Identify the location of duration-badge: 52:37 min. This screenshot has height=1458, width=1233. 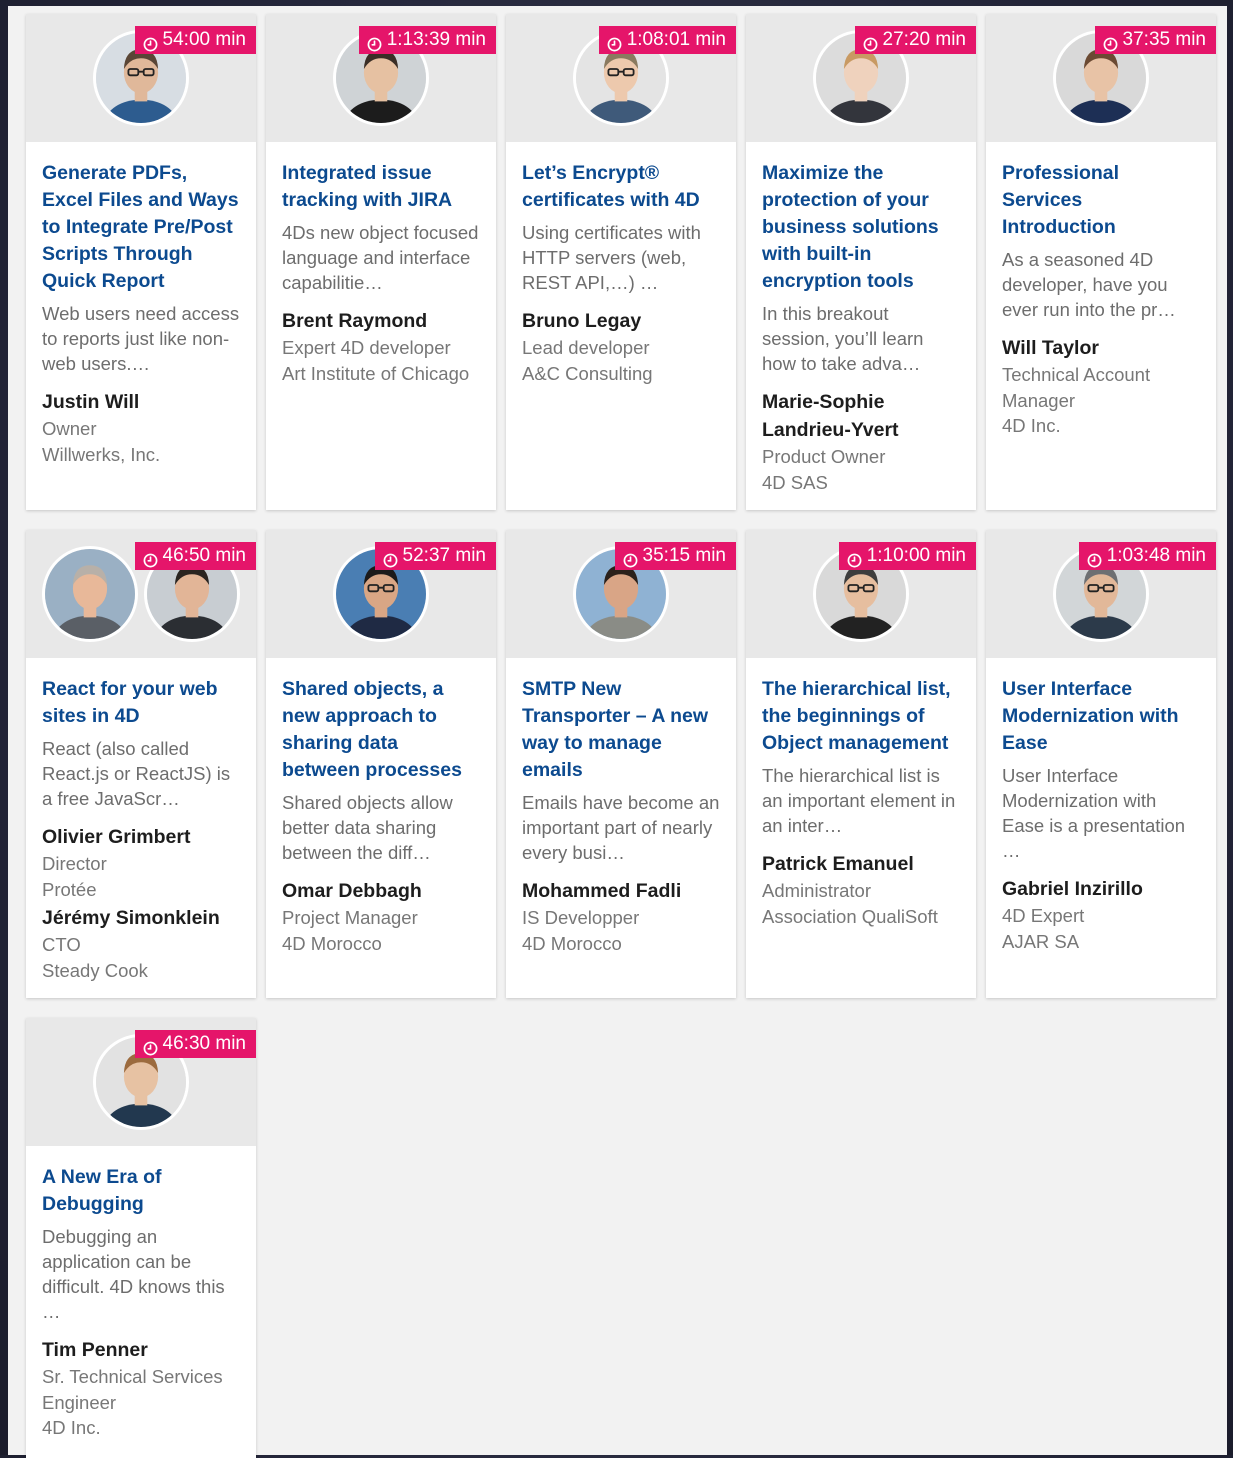
(435, 556).